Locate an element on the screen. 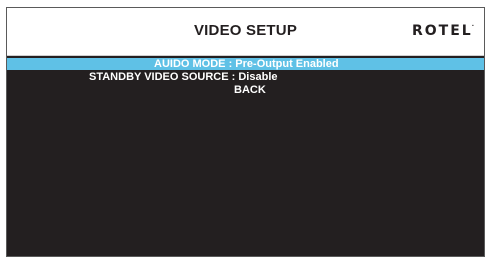  brand-name: ROTEL is located at coordinates (442, 31).